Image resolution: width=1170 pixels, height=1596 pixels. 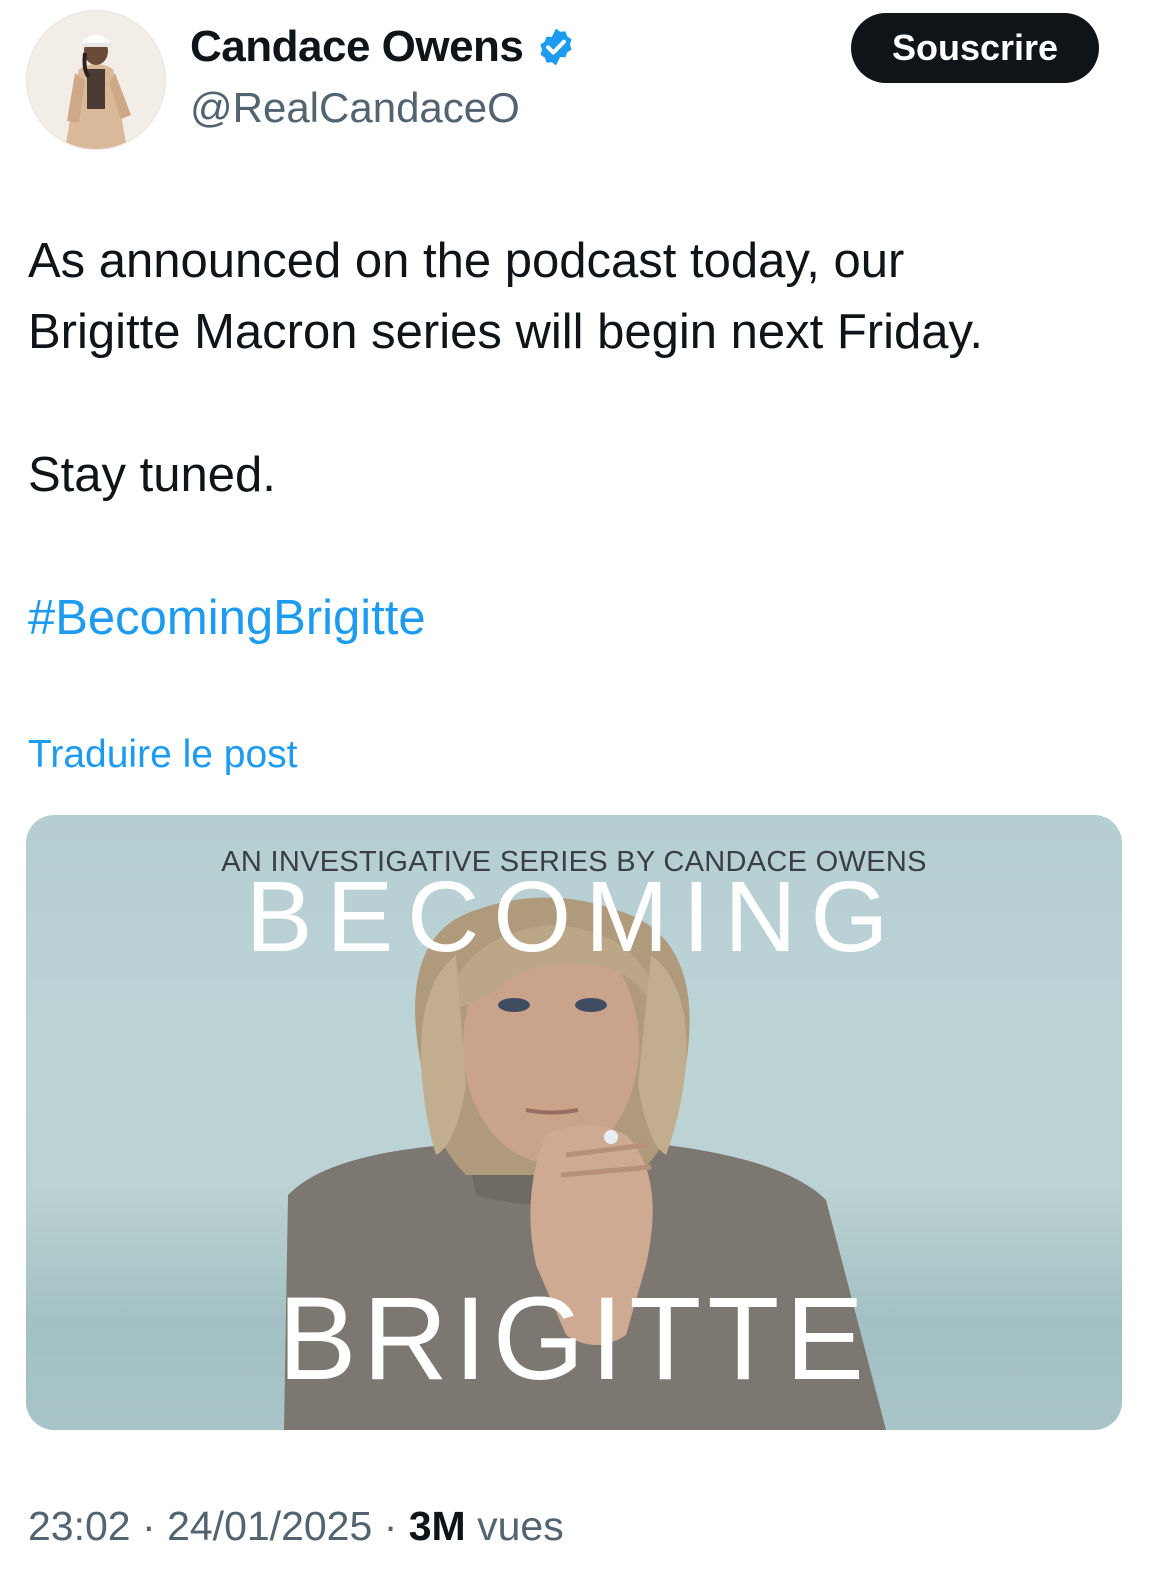 I want to click on avatar-image, so click(x=96, y=80).